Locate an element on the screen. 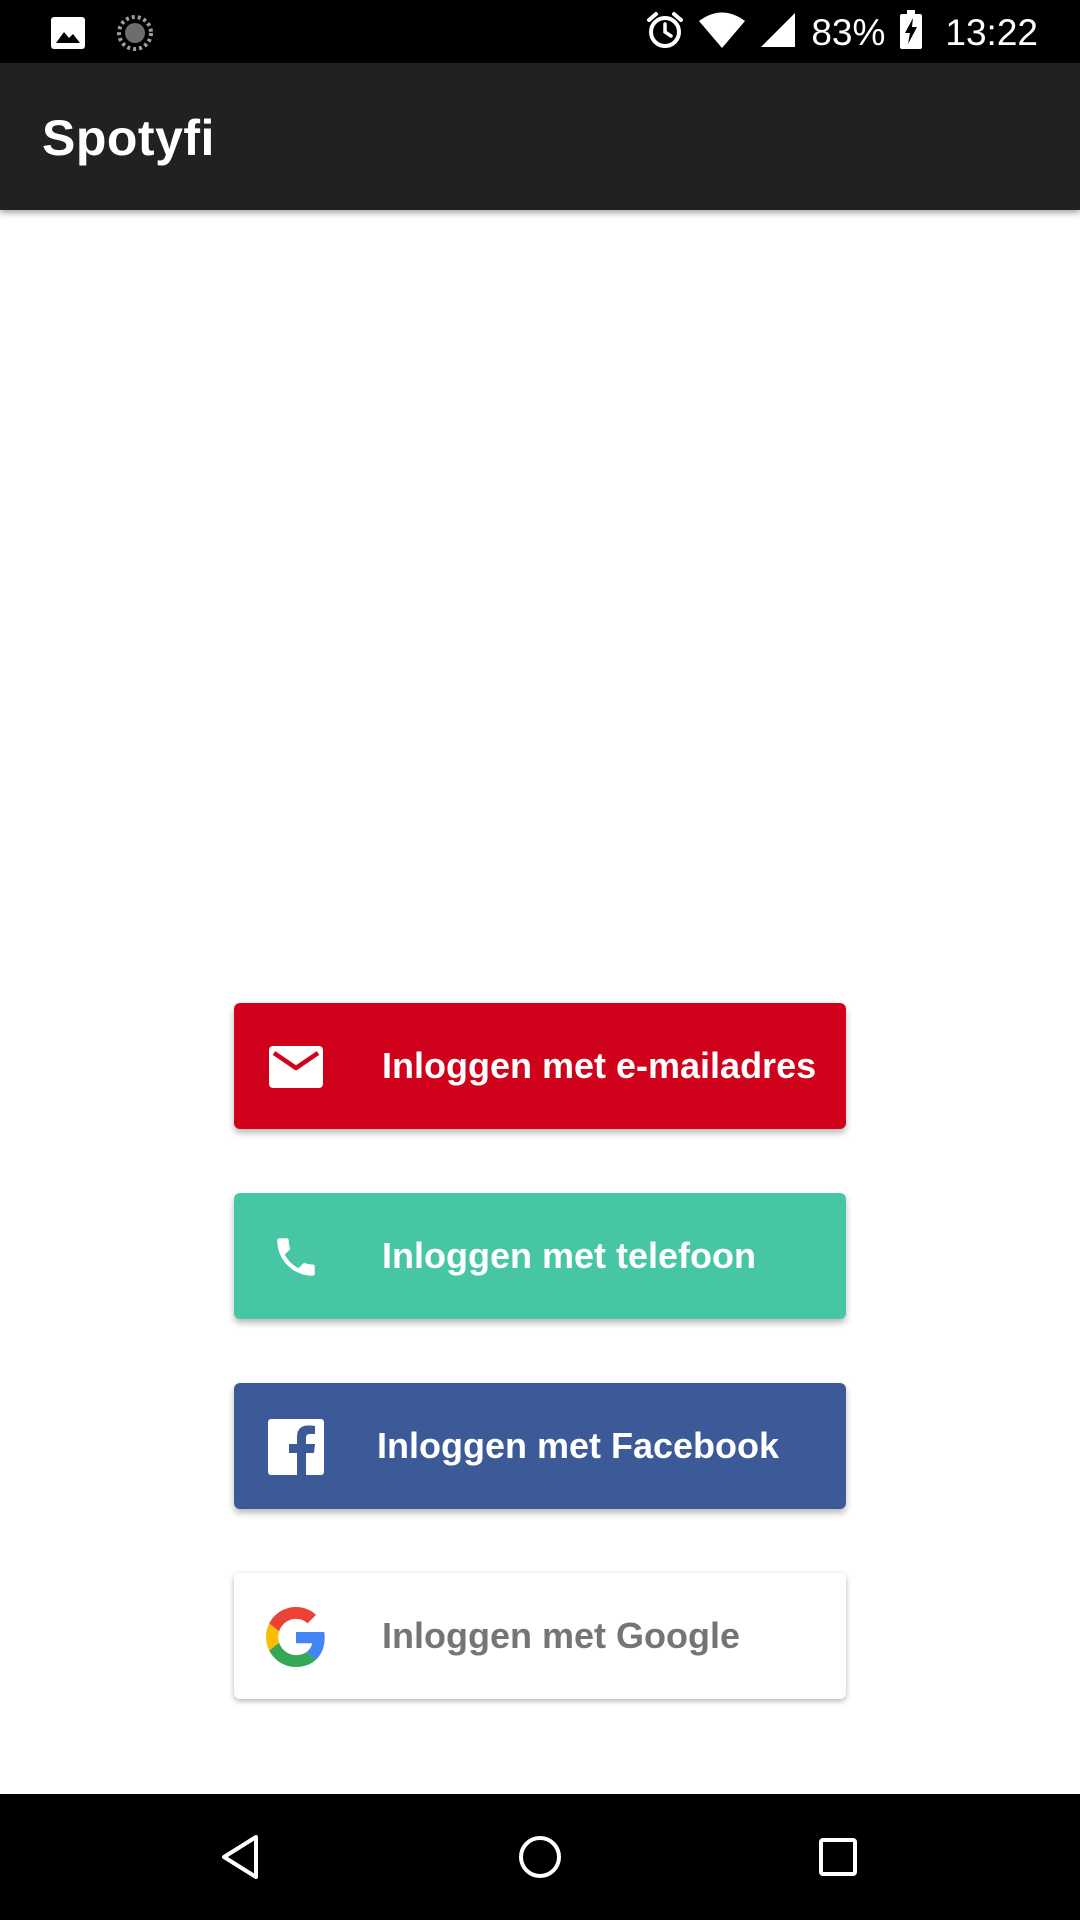 This screenshot has height=1920, width=1080. battery-percent: 83% is located at coordinates (848, 32).